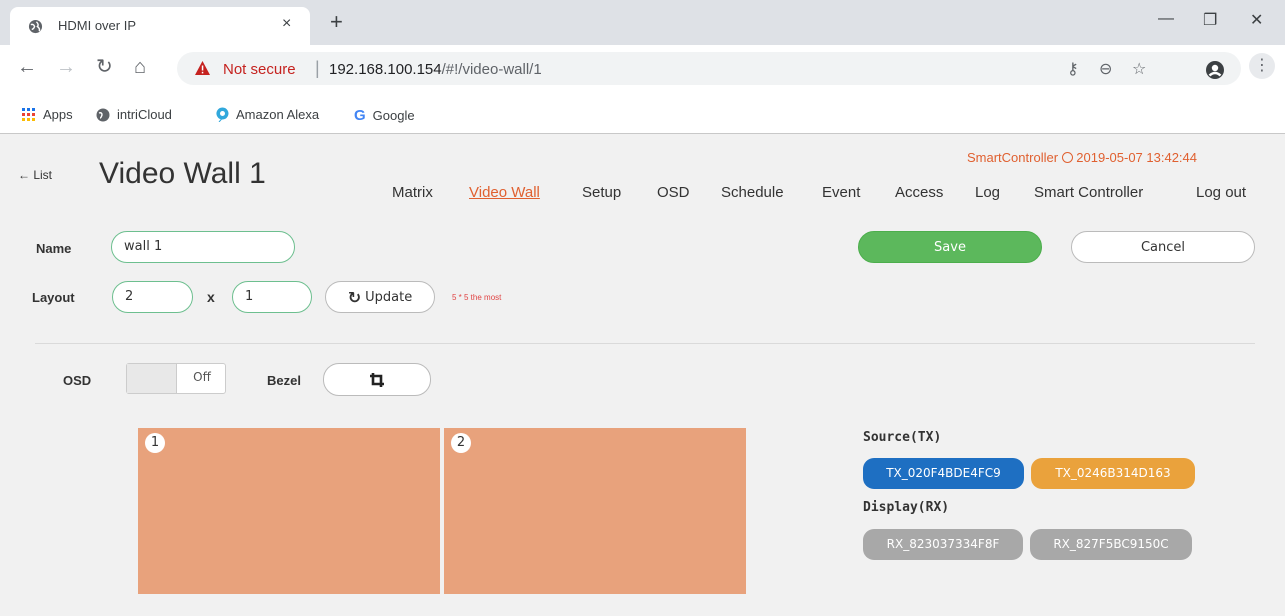 The height and width of the screenshot is (616, 1285). Describe the element at coordinates (1073, 69) in the screenshot. I see `key-icon: ⚷` at that location.